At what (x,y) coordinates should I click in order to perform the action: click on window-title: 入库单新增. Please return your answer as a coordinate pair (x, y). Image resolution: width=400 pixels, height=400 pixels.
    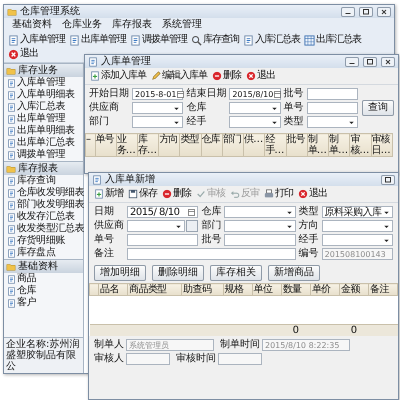
    Looking at the image, I should click on (130, 180).